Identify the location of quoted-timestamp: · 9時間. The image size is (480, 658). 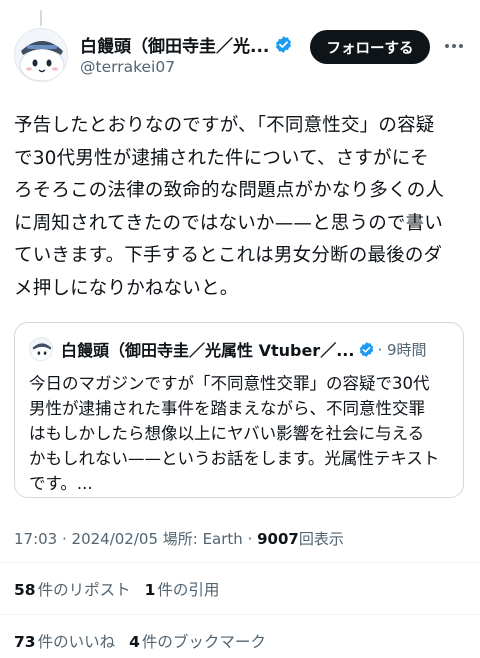
(402, 349).